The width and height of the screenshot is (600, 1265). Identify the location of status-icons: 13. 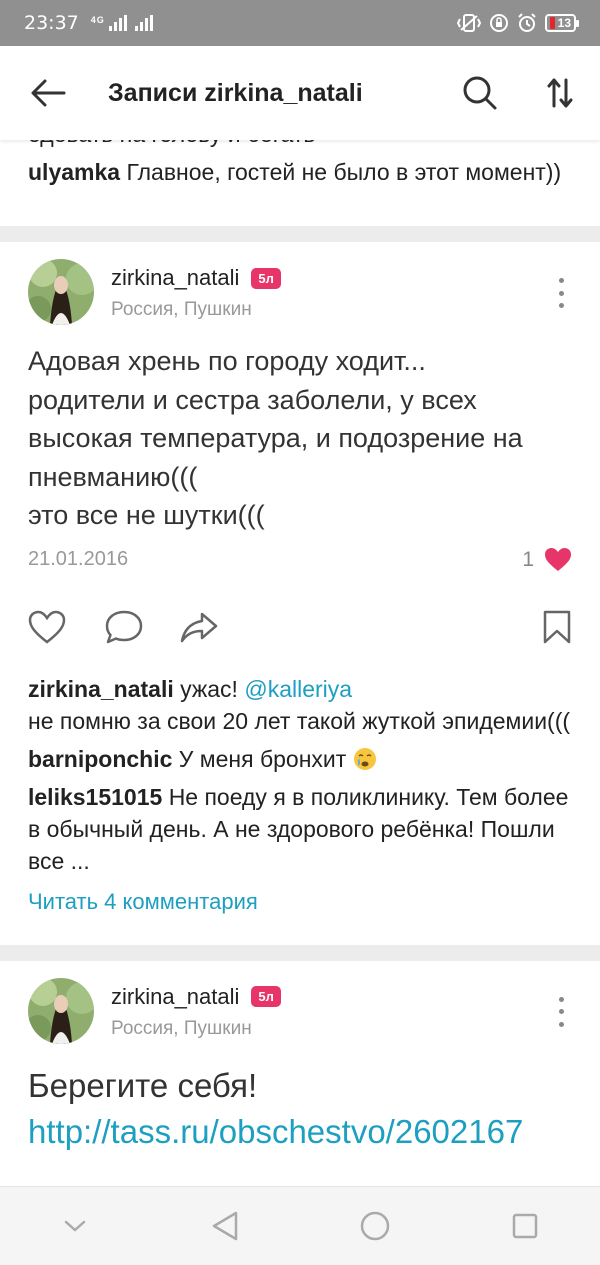
(518, 23).